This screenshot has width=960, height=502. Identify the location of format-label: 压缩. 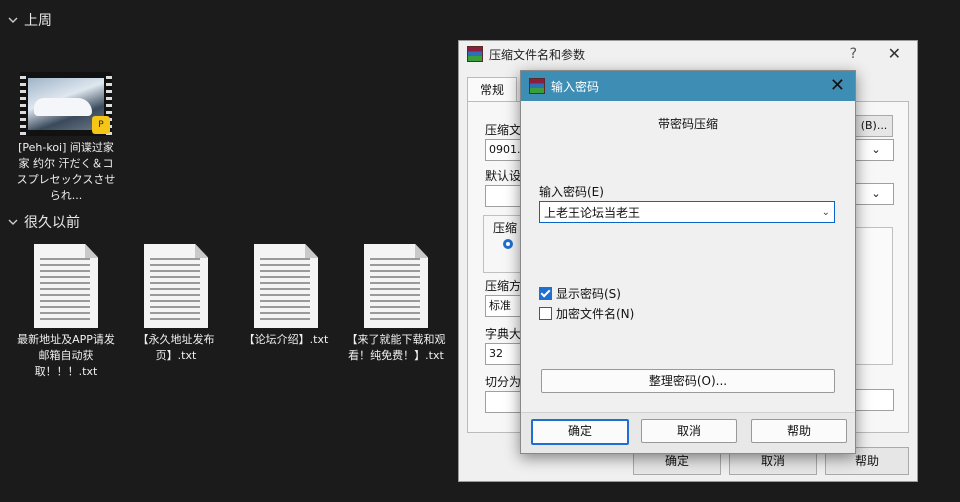
(505, 228).